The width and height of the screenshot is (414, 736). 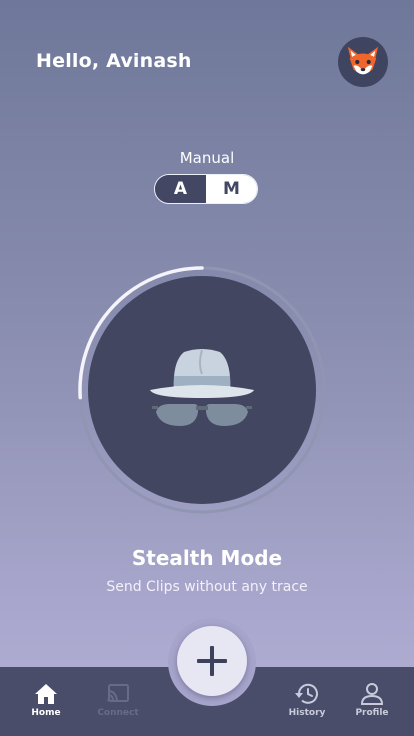 I want to click on nav-item-history: History, so click(x=307, y=700).